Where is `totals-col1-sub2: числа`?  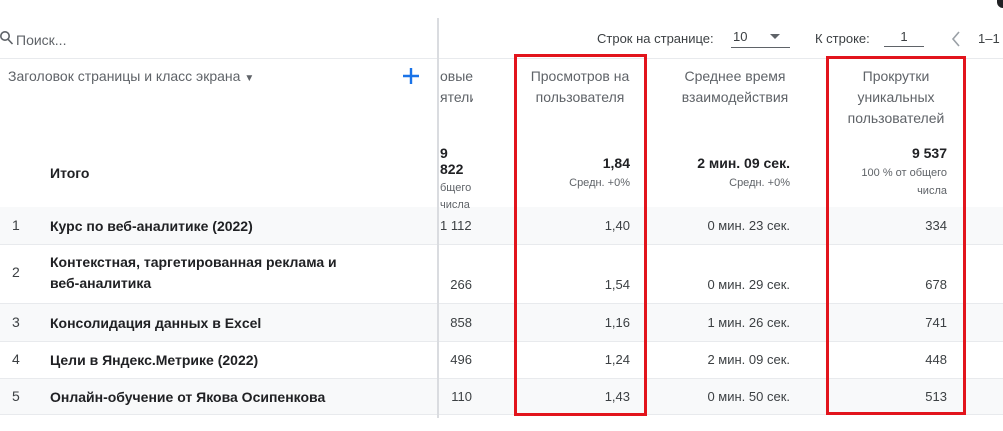
totals-col1-sub2: числа is located at coordinates (455, 205).